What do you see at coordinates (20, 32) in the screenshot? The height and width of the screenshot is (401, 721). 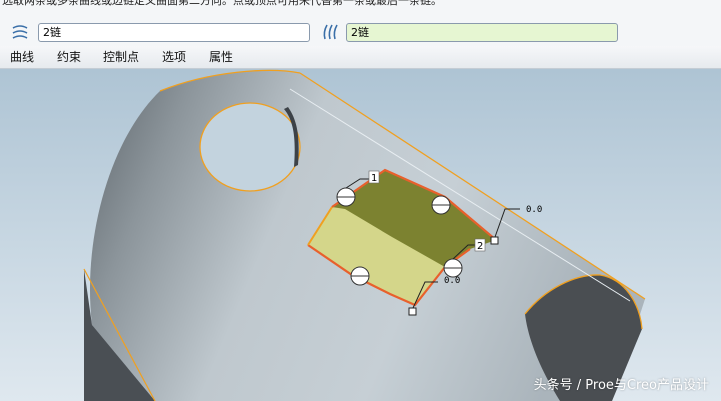 I see `surface-first-direction-icon` at bounding box center [20, 32].